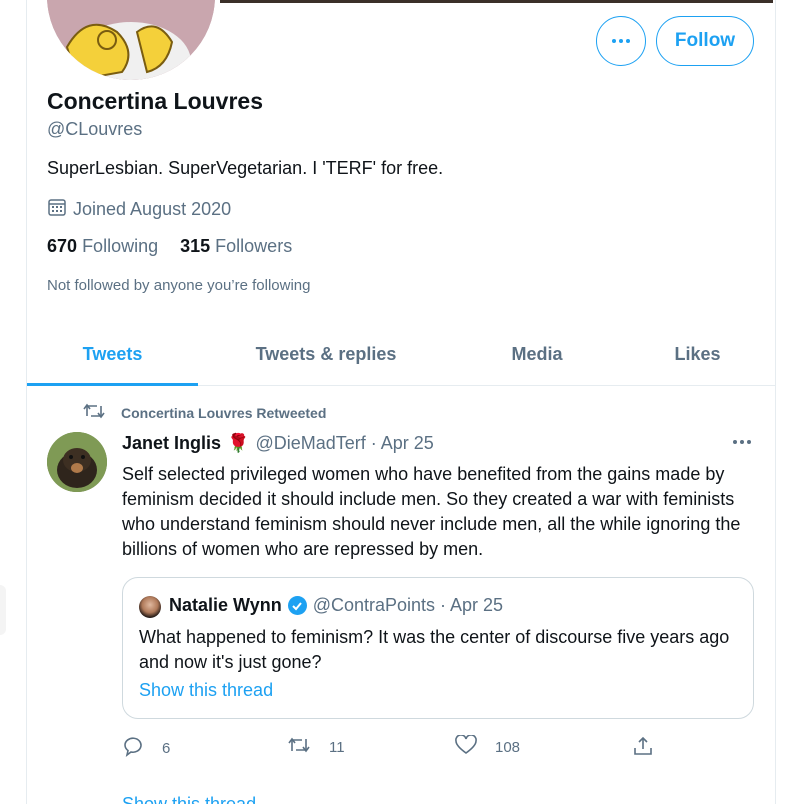  What do you see at coordinates (57, 209) in the screenshot?
I see `calendar-icon` at bounding box center [57, 209].